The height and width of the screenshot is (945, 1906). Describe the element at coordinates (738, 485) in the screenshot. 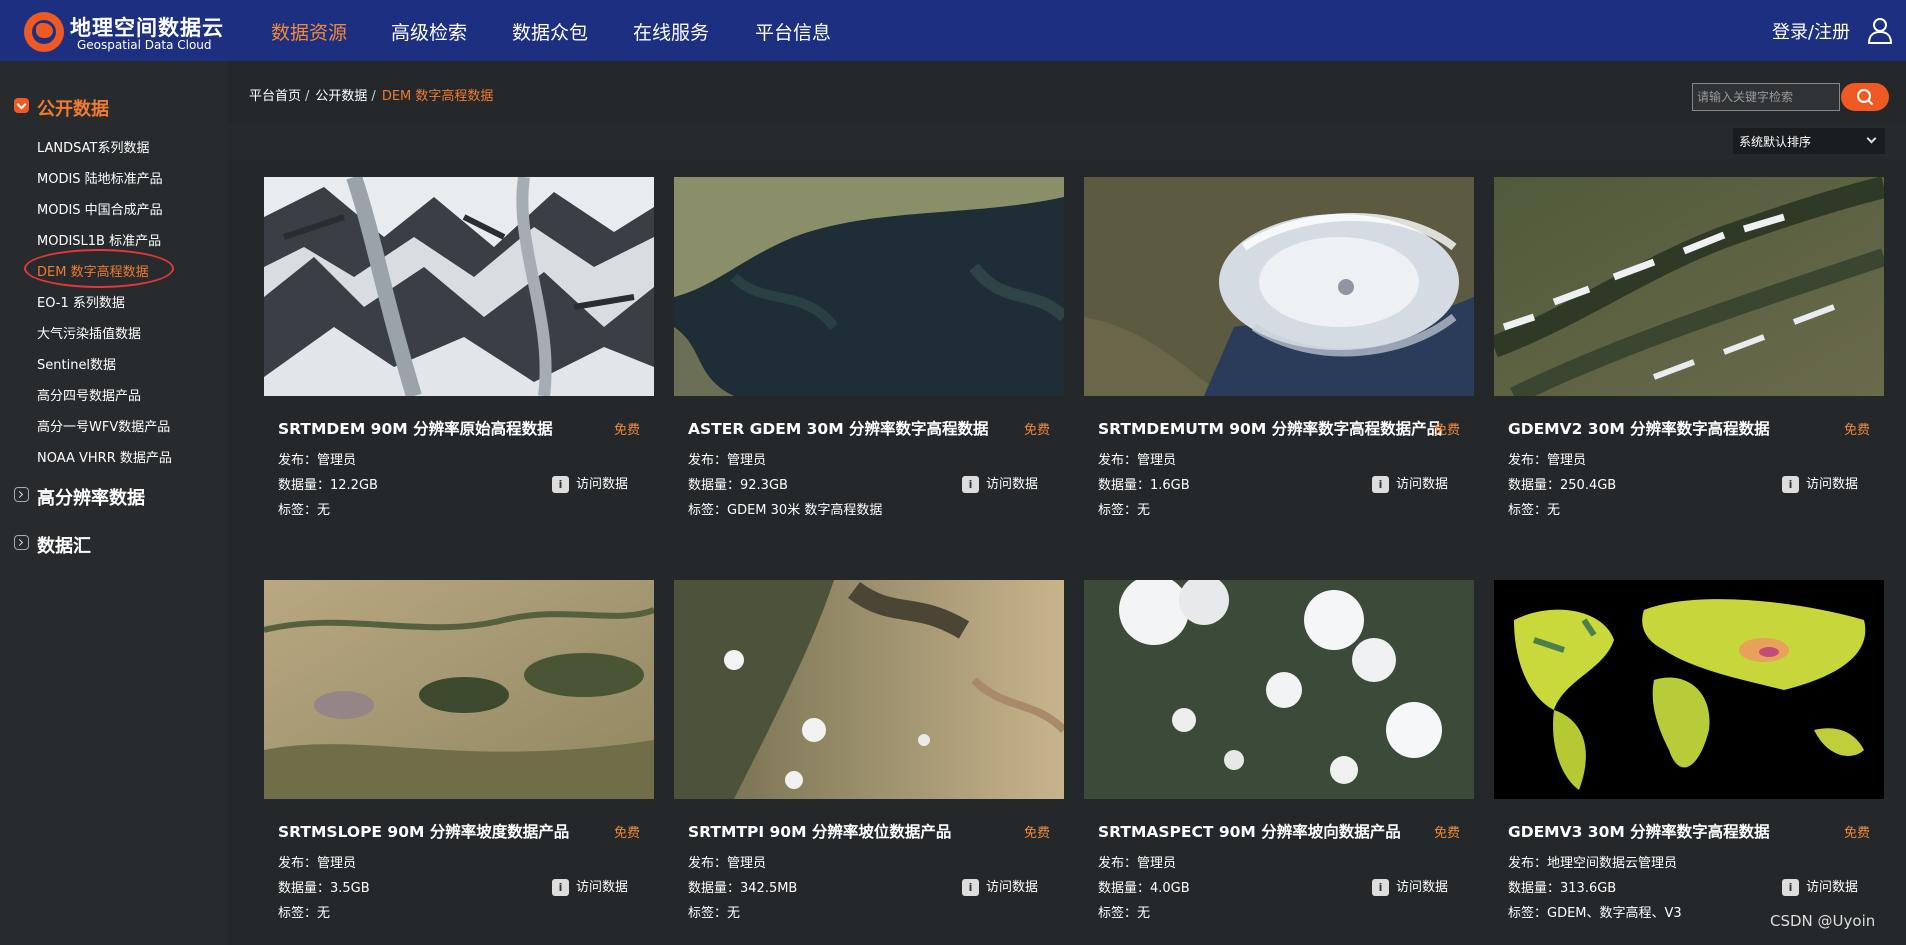

I see `dataset-size: 数据量：92.3GB` at that location.